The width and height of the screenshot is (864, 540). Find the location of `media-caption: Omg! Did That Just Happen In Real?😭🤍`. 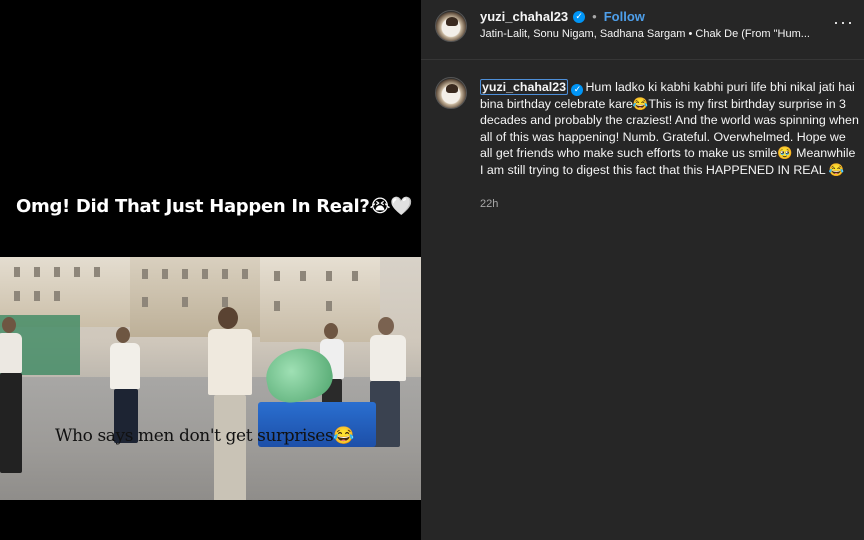

media-caption: Omg! Did That Just Happen In Real?😭🤍 is located at coordinates (214, 206).